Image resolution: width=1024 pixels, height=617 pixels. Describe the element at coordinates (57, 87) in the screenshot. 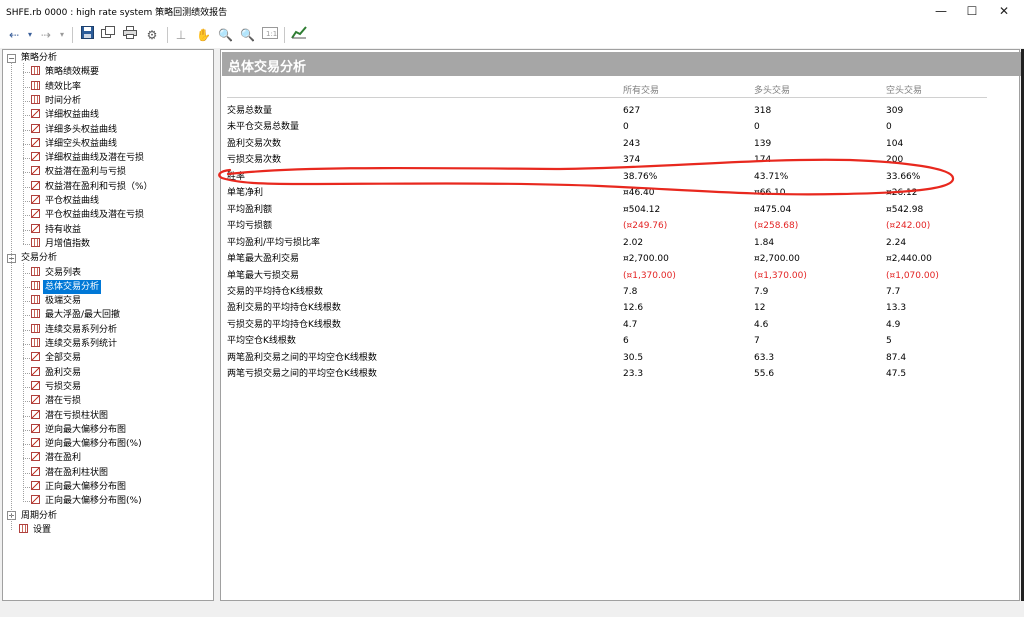

I see `tree-item: 绩效比率` at that location.